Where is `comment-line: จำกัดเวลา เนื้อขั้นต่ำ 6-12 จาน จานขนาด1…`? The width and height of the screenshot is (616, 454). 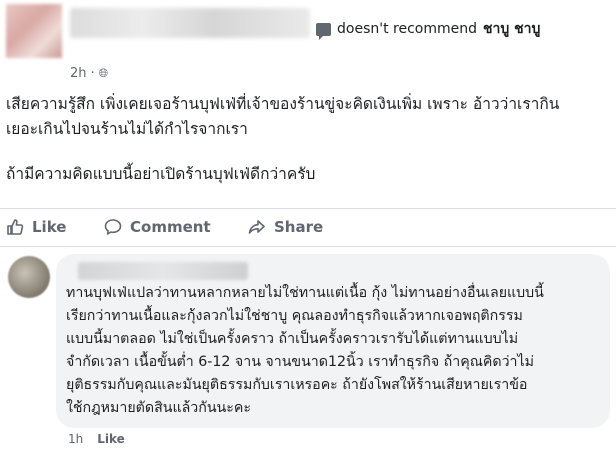
comment-line: จำกัดเวลา เนื้อขั้นต่ำ 6-12 จาน จานขนาด1… is located at coordinates (300, 362).